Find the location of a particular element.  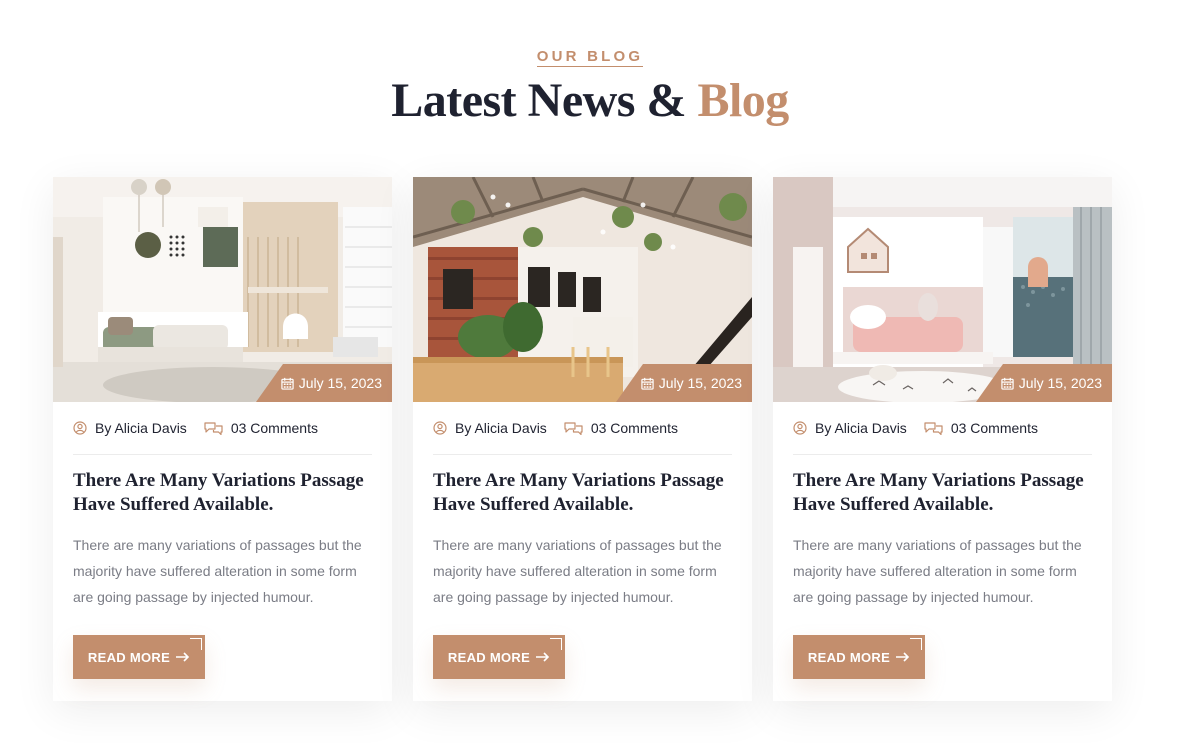

section-header: OUR BLOG Latest News & Blog is located at coordinates (590, 86).